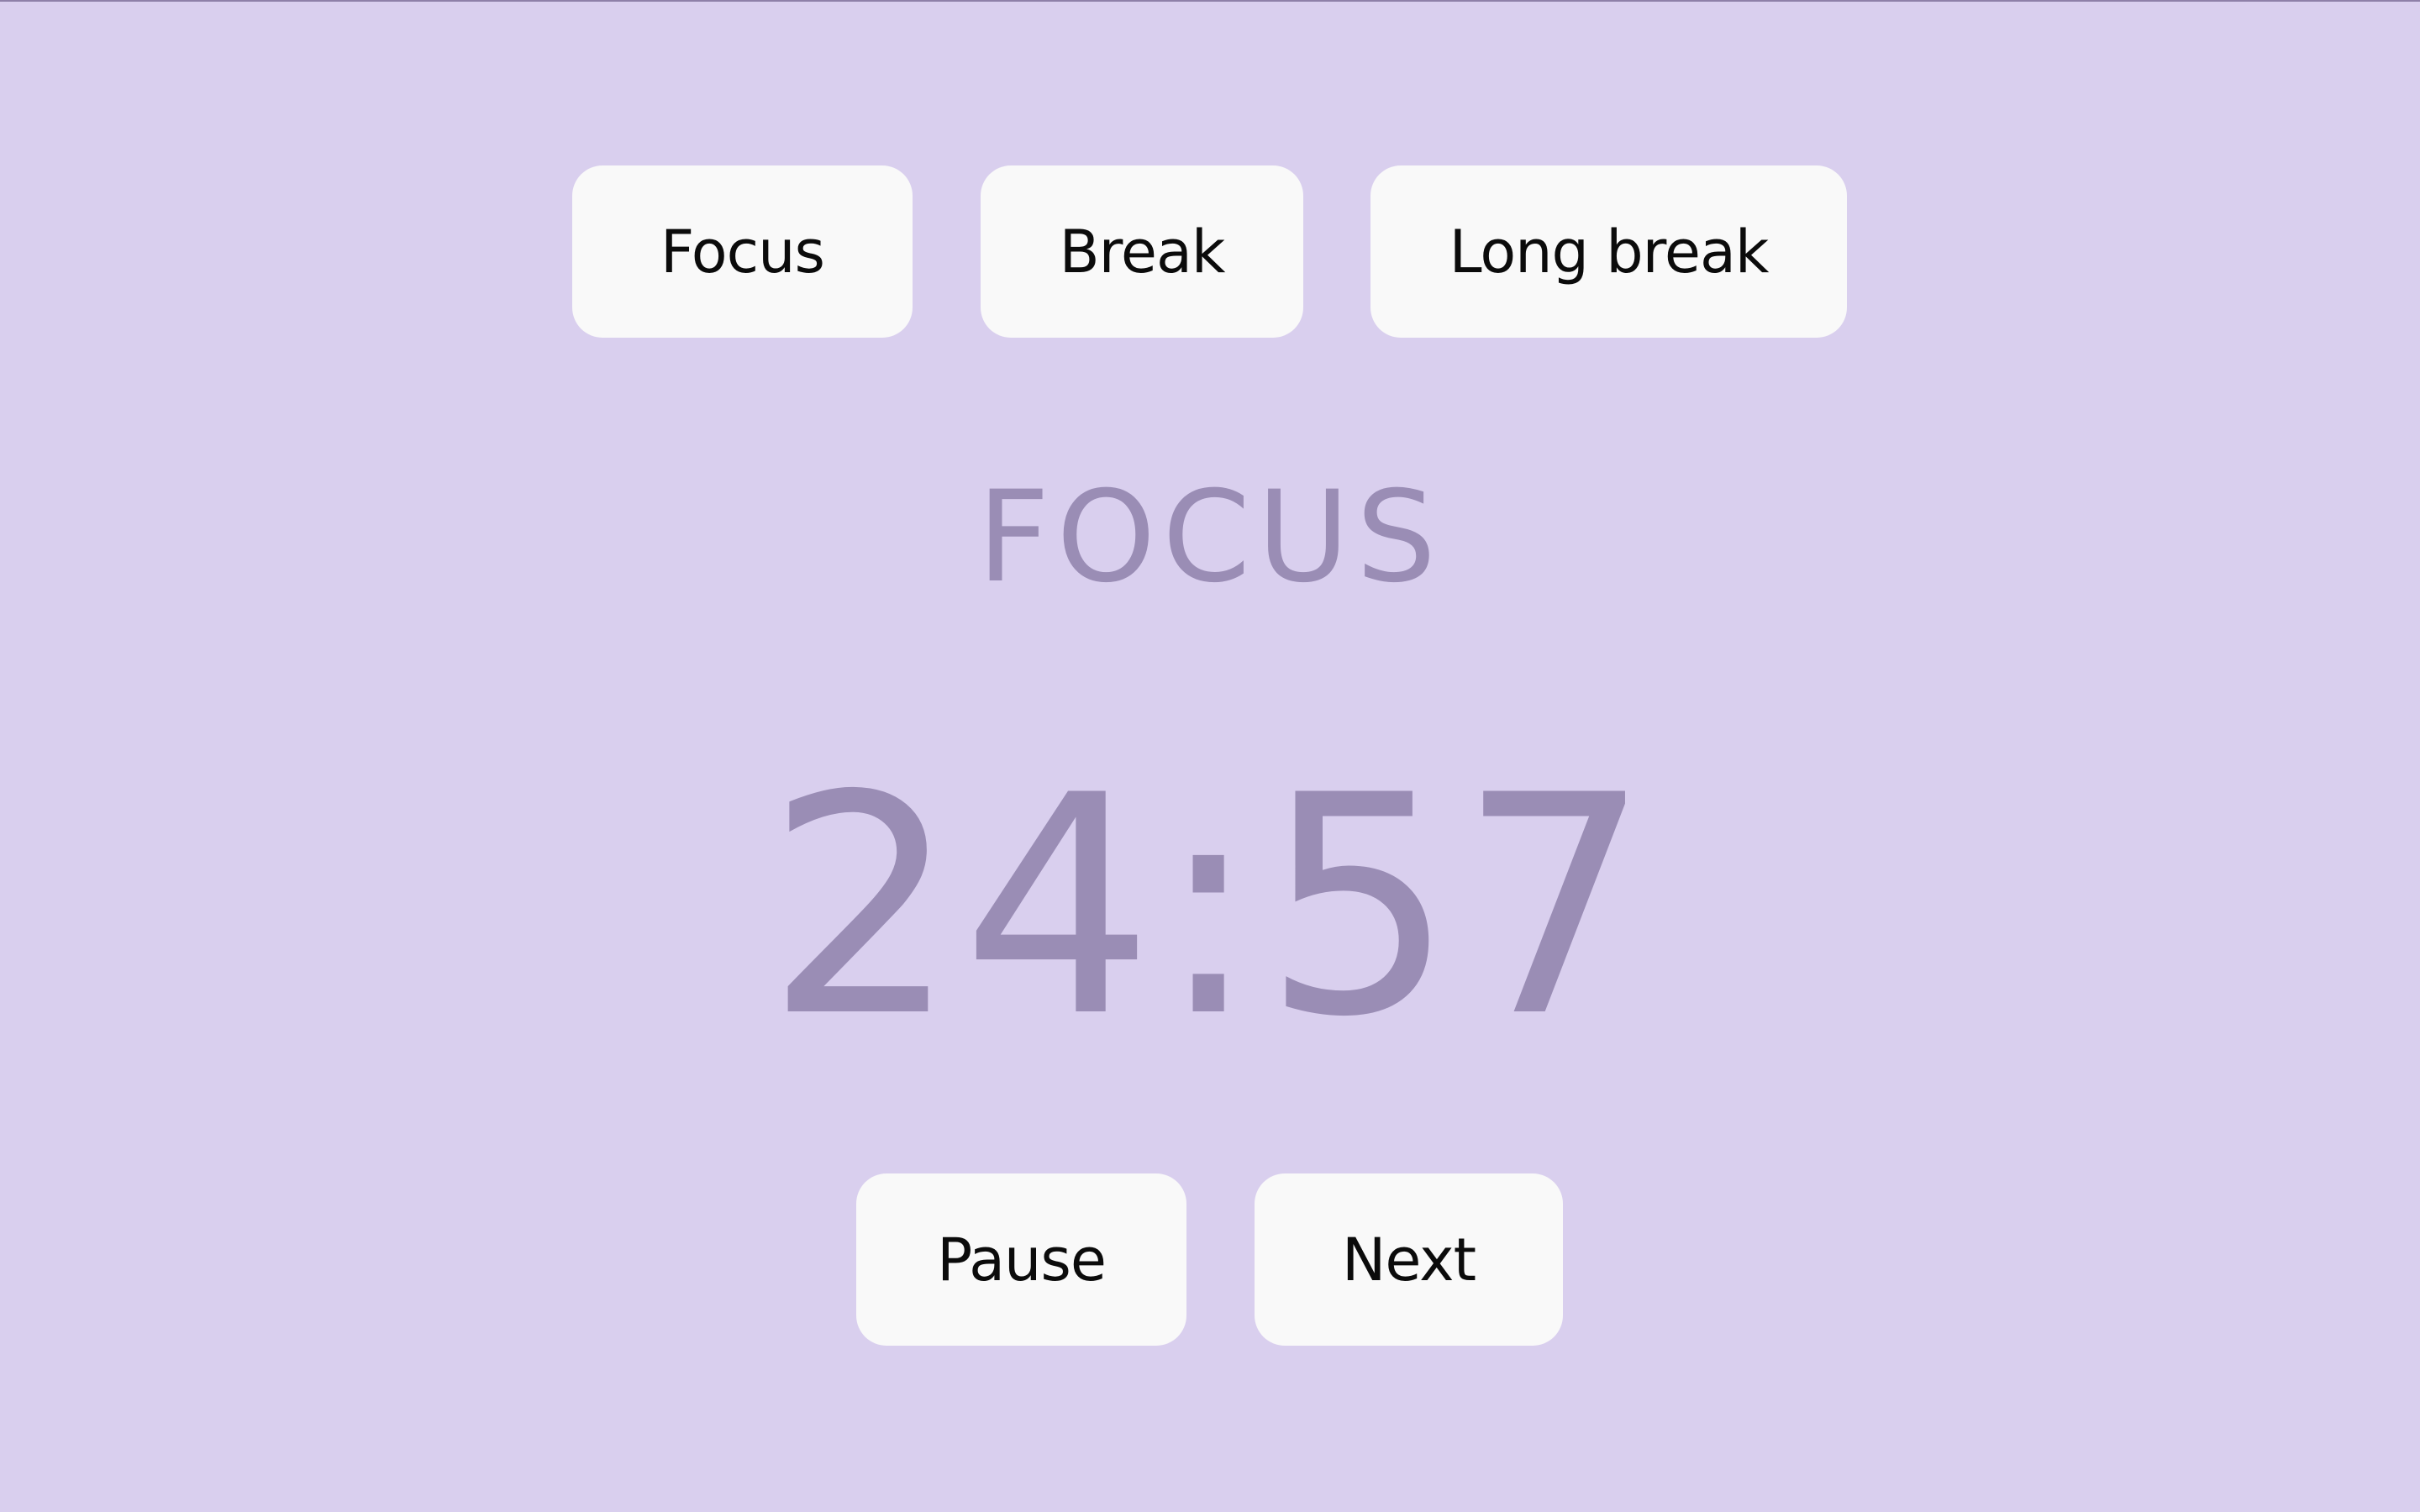 Image resolution: width=2420 pixels, height=1512 pixels. Describe the element at coordinates (1021, 1259) in the screenshot. I see `pause-button: Pause` at that location.